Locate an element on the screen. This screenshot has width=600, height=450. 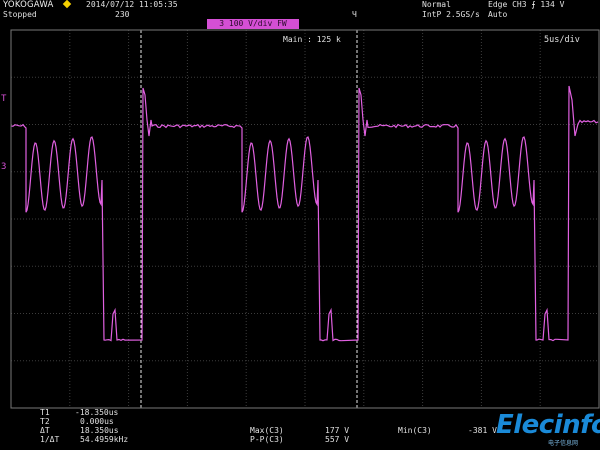
pp-label: P-P(C3) is located at coordinates (267, 439).